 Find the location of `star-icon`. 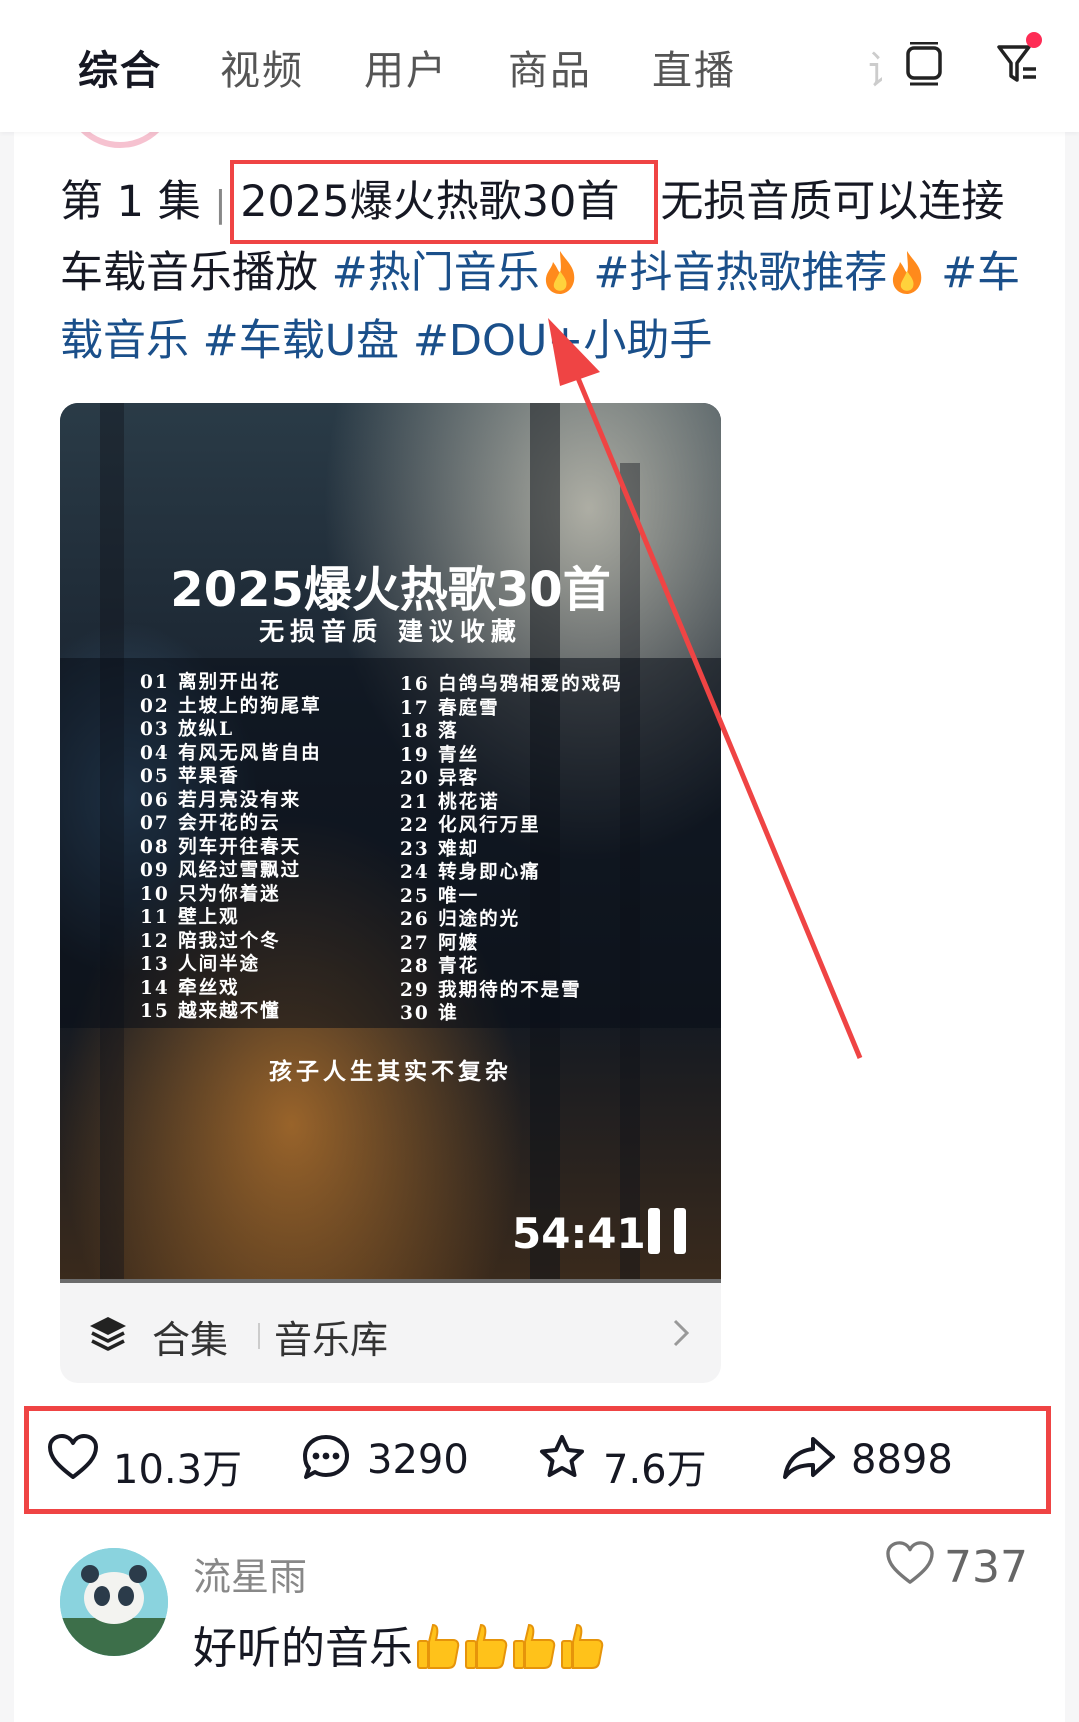

star-icon is located at coordinates (562, 1456).